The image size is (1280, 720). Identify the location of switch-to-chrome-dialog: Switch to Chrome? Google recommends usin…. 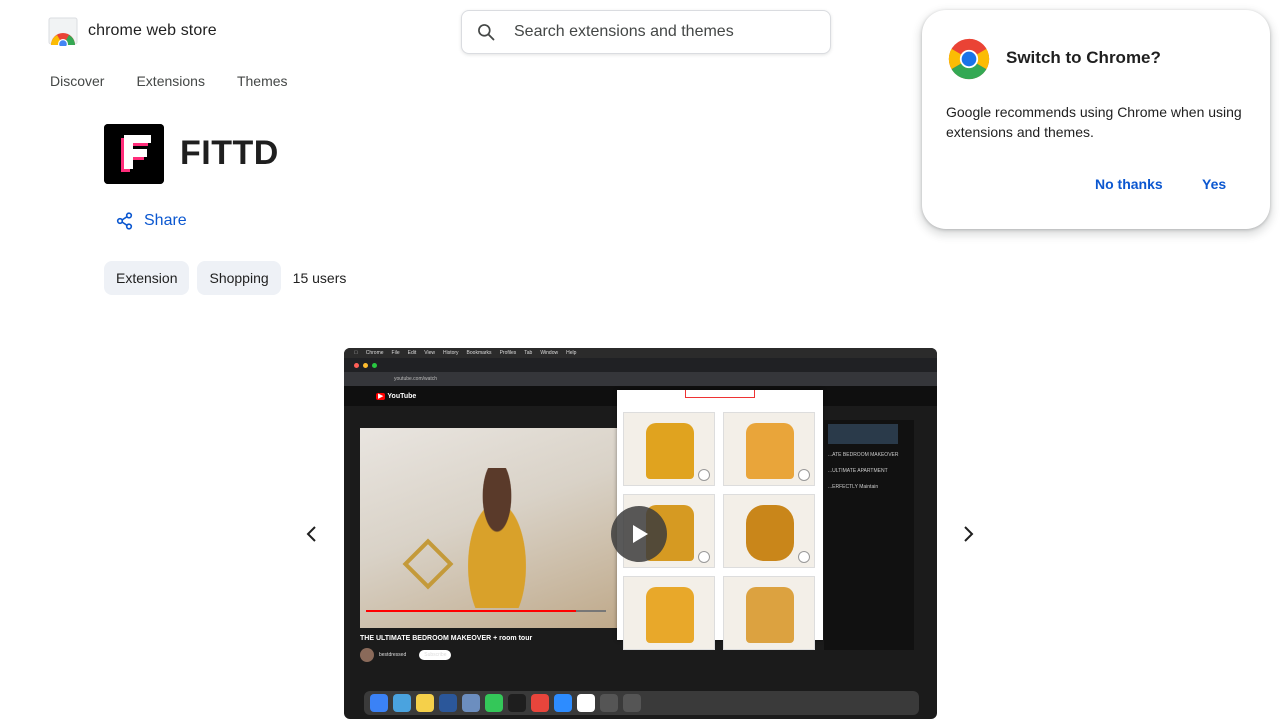
(1096, 119).